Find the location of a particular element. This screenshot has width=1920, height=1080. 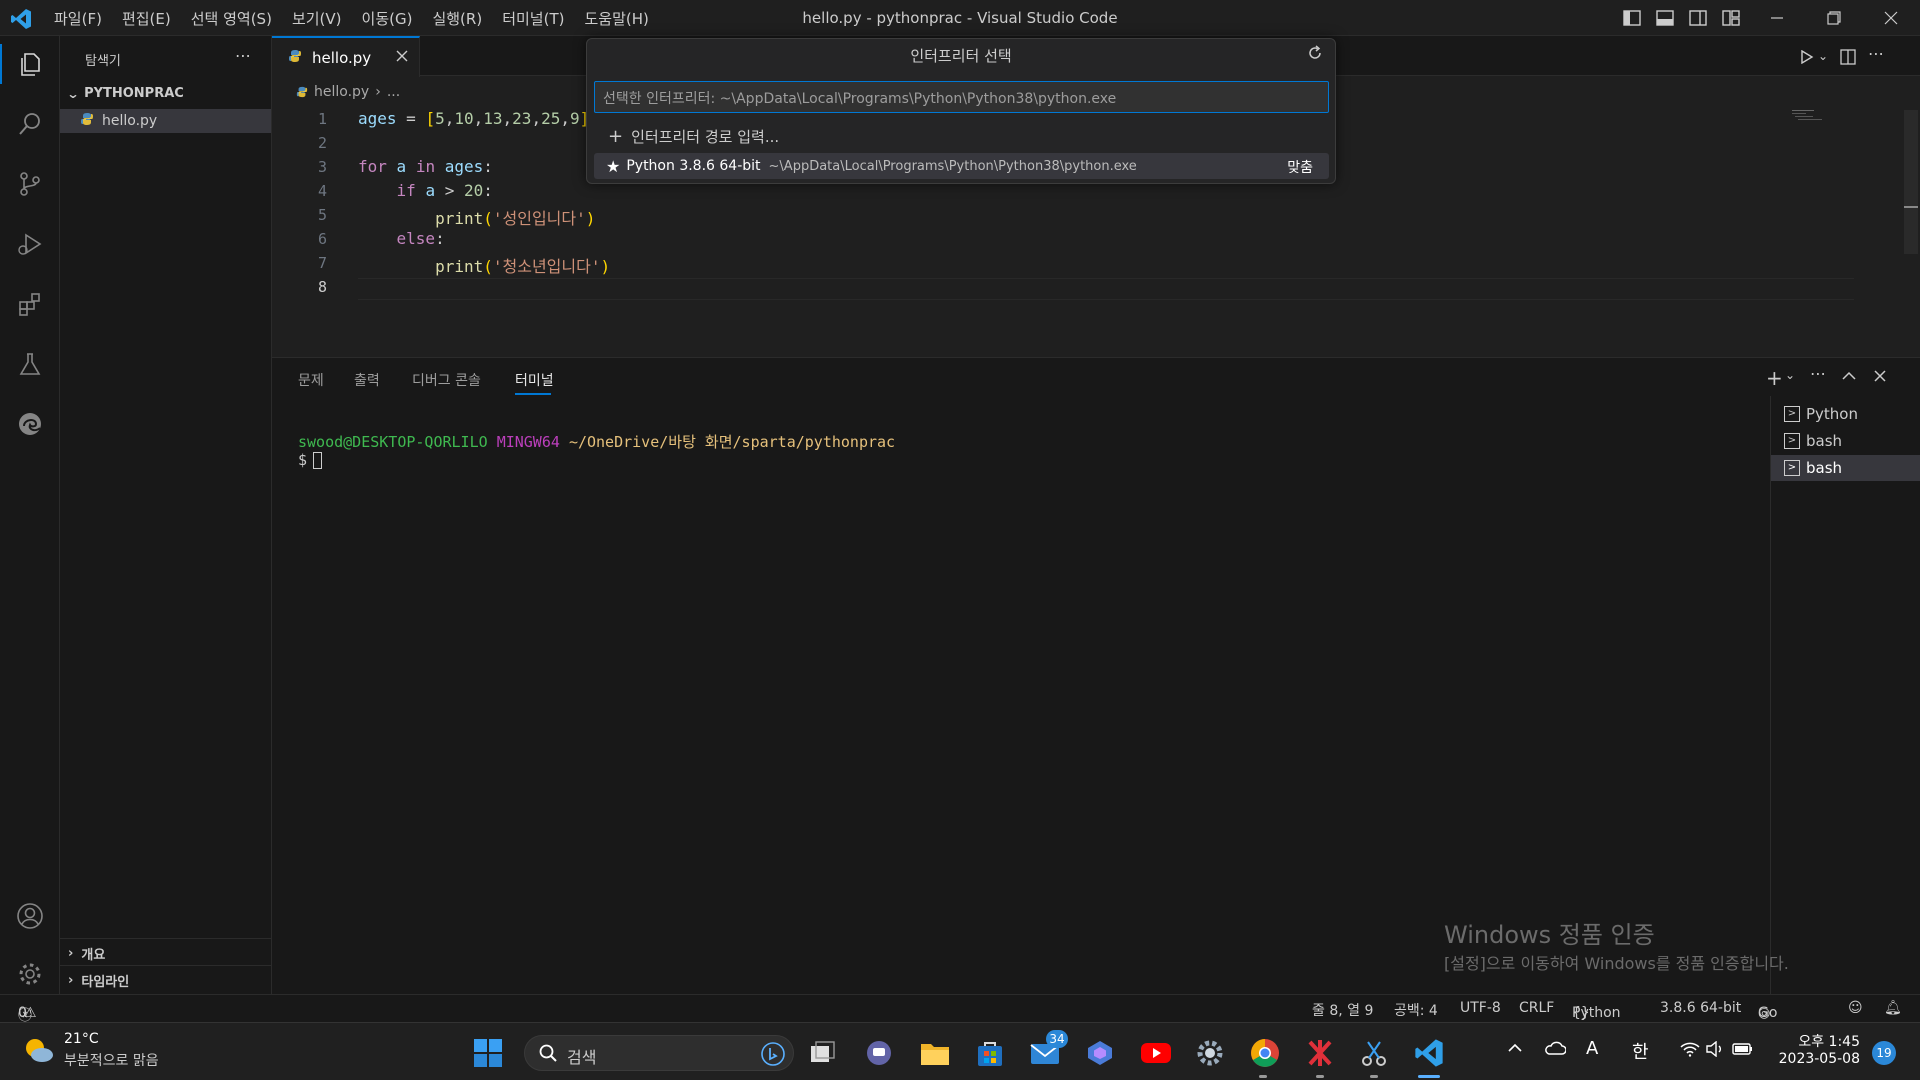

menu-edit: 편집(E) is located at coordinates (146, 18).